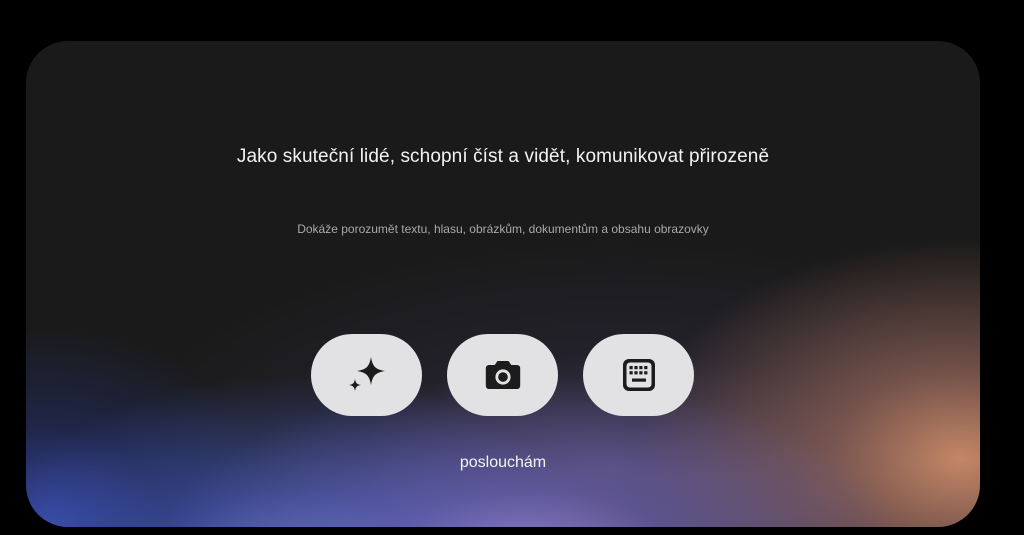 The image size is (1024, 535). I want to click on camera-icon, so click(503, 375).